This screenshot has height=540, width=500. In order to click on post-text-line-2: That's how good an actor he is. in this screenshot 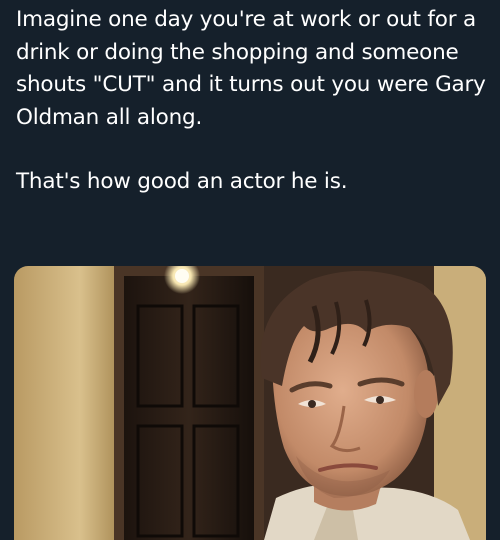, I will do `click(182, 181)`.